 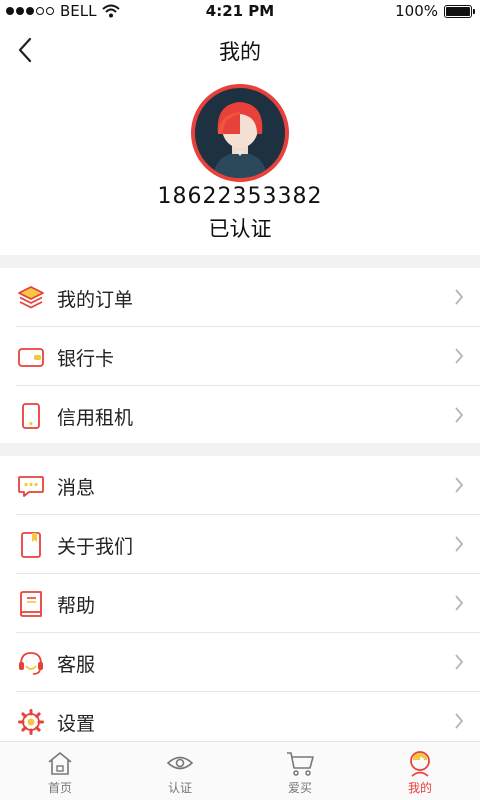 I want to click on menu-item-phone-rental: 信用租机, so click(x=240, y=415).